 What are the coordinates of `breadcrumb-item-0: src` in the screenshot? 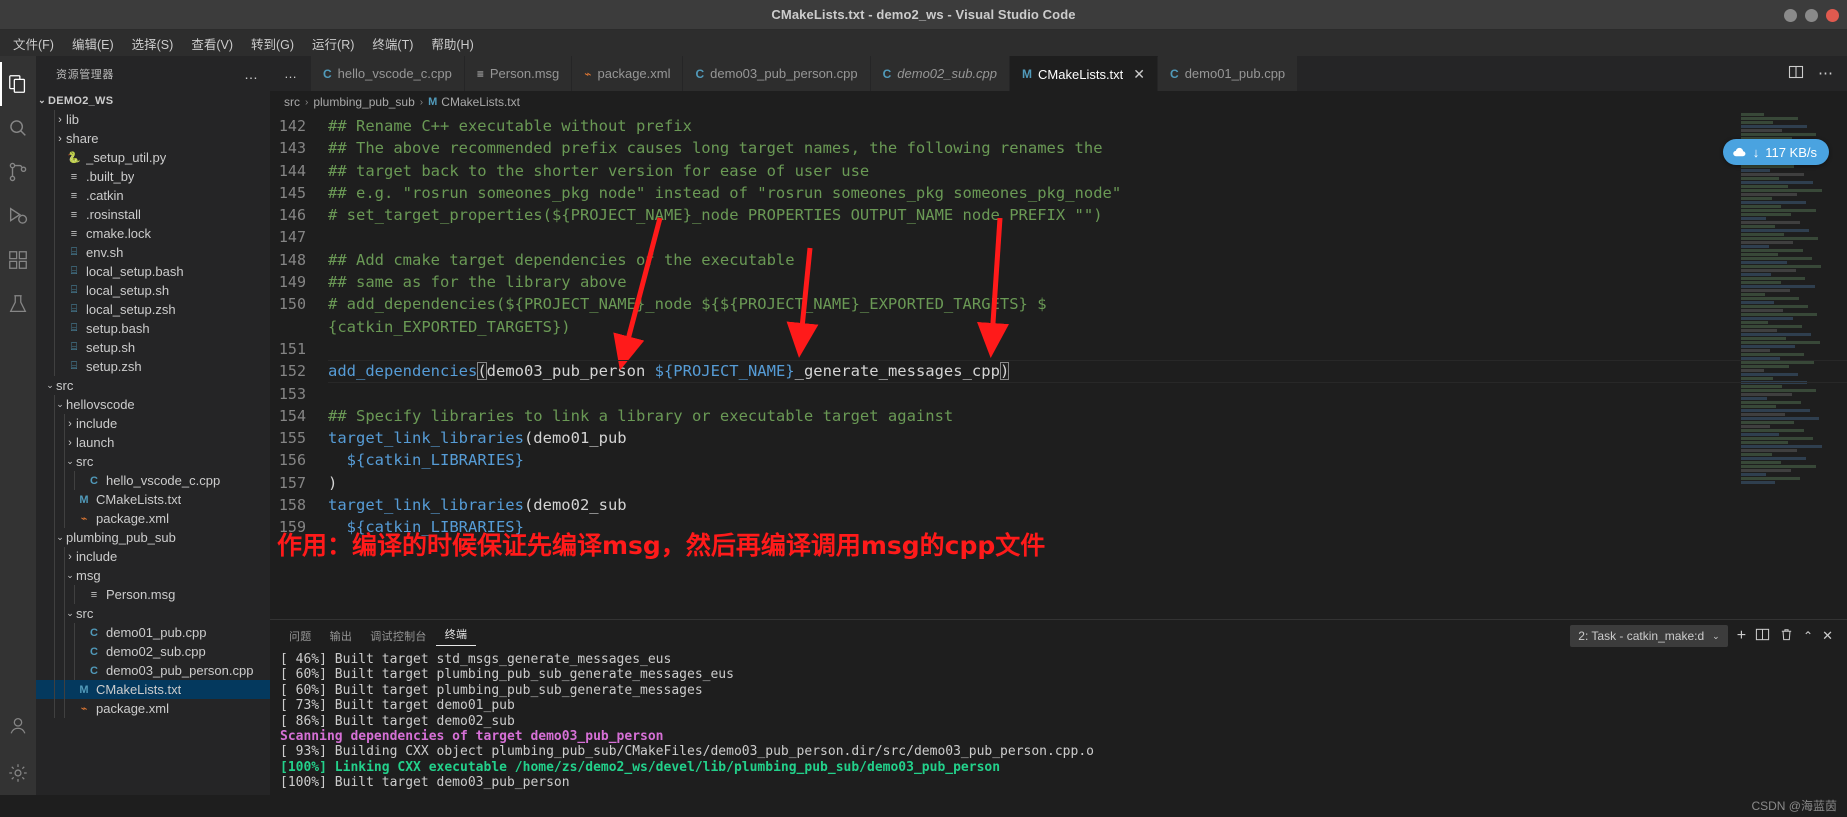 It's located at (292, 102).